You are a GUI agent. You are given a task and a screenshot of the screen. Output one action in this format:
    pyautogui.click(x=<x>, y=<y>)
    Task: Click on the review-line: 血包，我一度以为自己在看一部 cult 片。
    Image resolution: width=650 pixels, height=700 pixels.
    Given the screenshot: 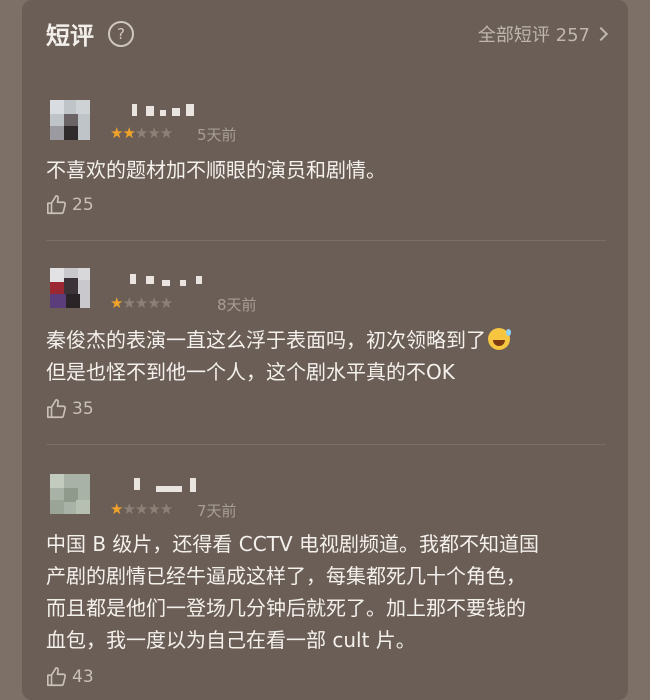 What is the action you would take?
    pyautogui.click(x=231, y=640)
    